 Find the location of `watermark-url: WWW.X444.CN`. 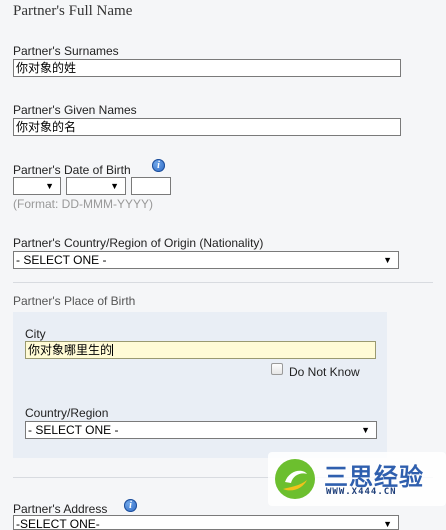

watermark-url: WWW.X444.CN is located at coordinates (361, 492).